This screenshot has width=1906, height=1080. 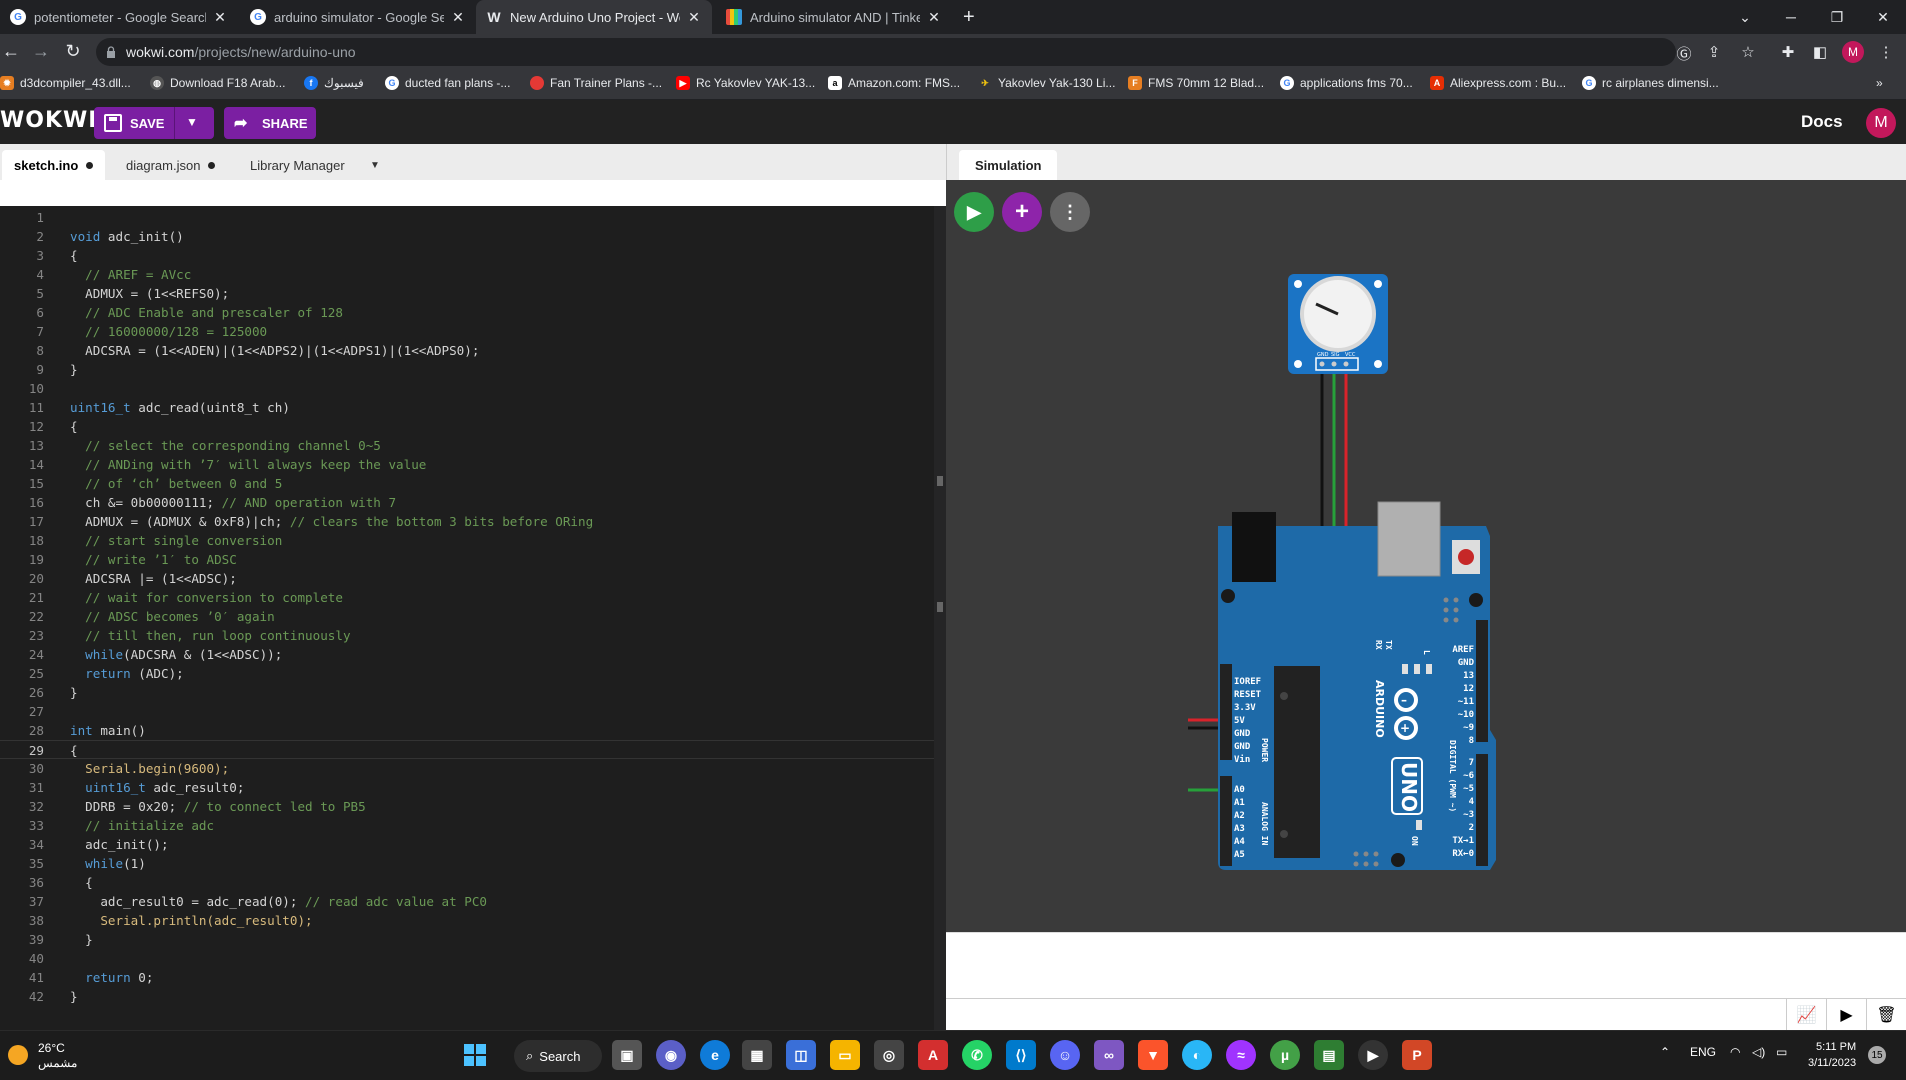 I want to click on wokwi-logo: WOKWI, so click(x=48, y=120).